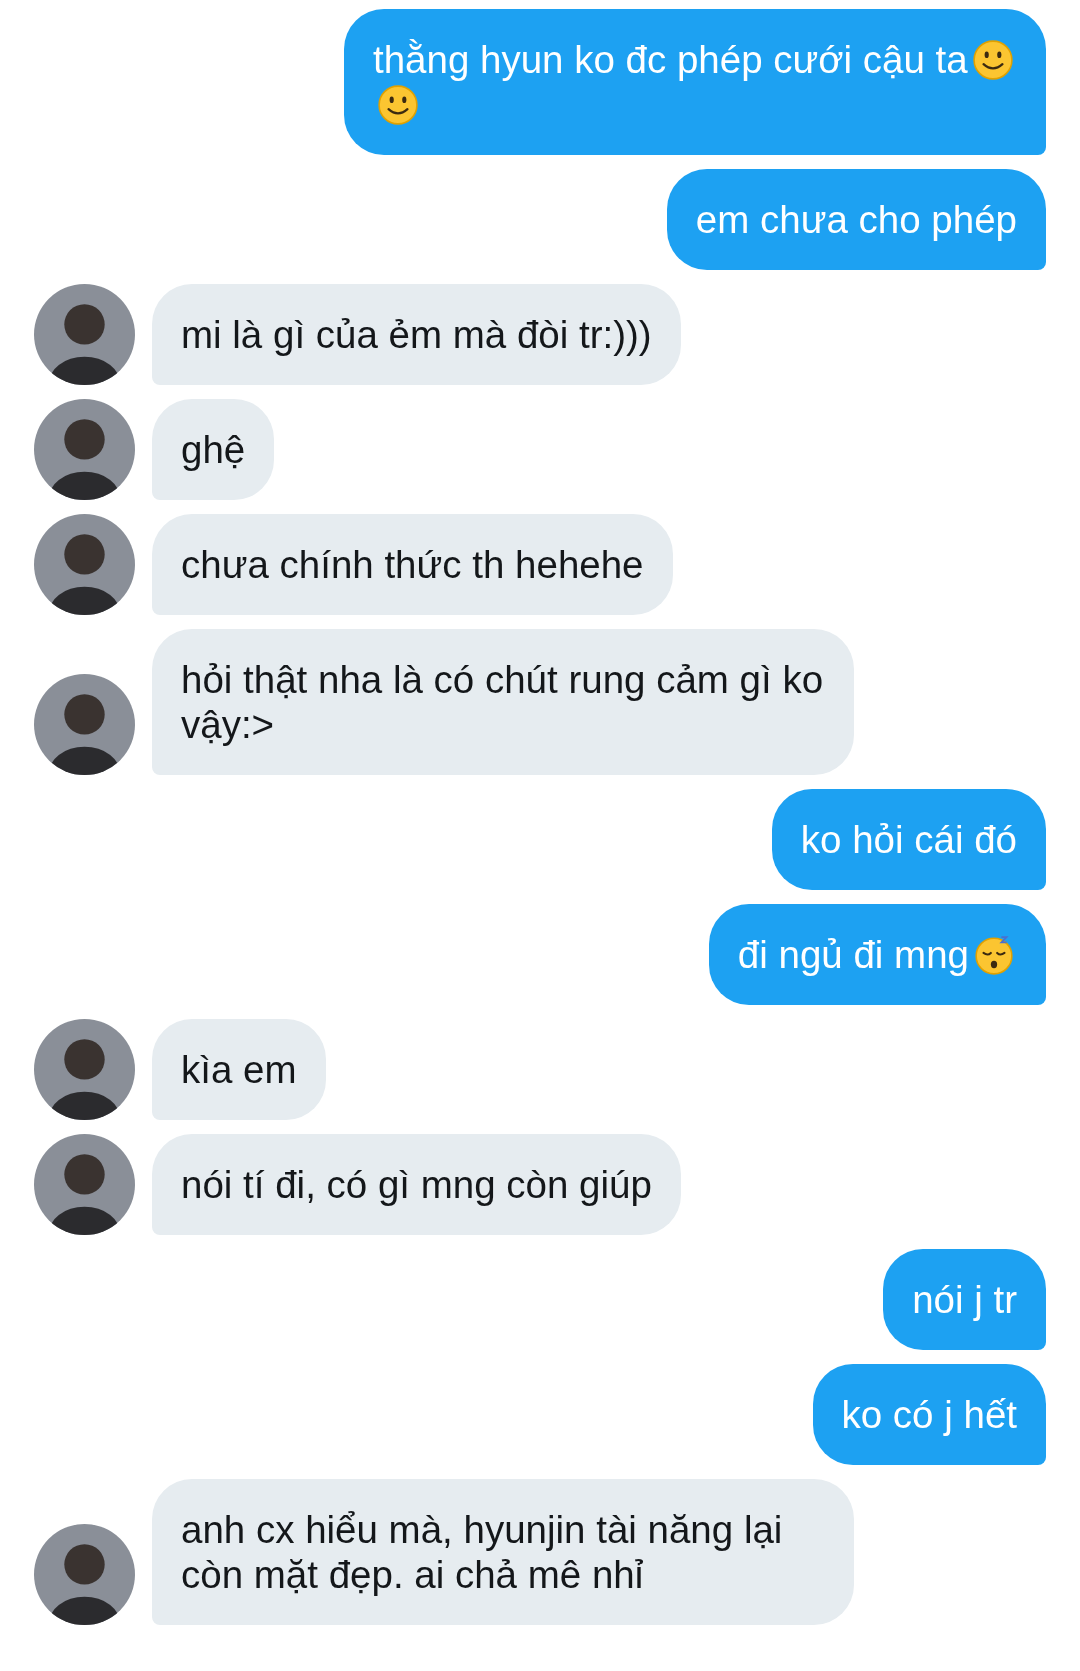 This screenshot has width=1080, height=1671. Describe the element at coordinates (416, 1184) in the screenshot. I see `message-text: nói tí đi, có gì mng còn giúp` at that location.